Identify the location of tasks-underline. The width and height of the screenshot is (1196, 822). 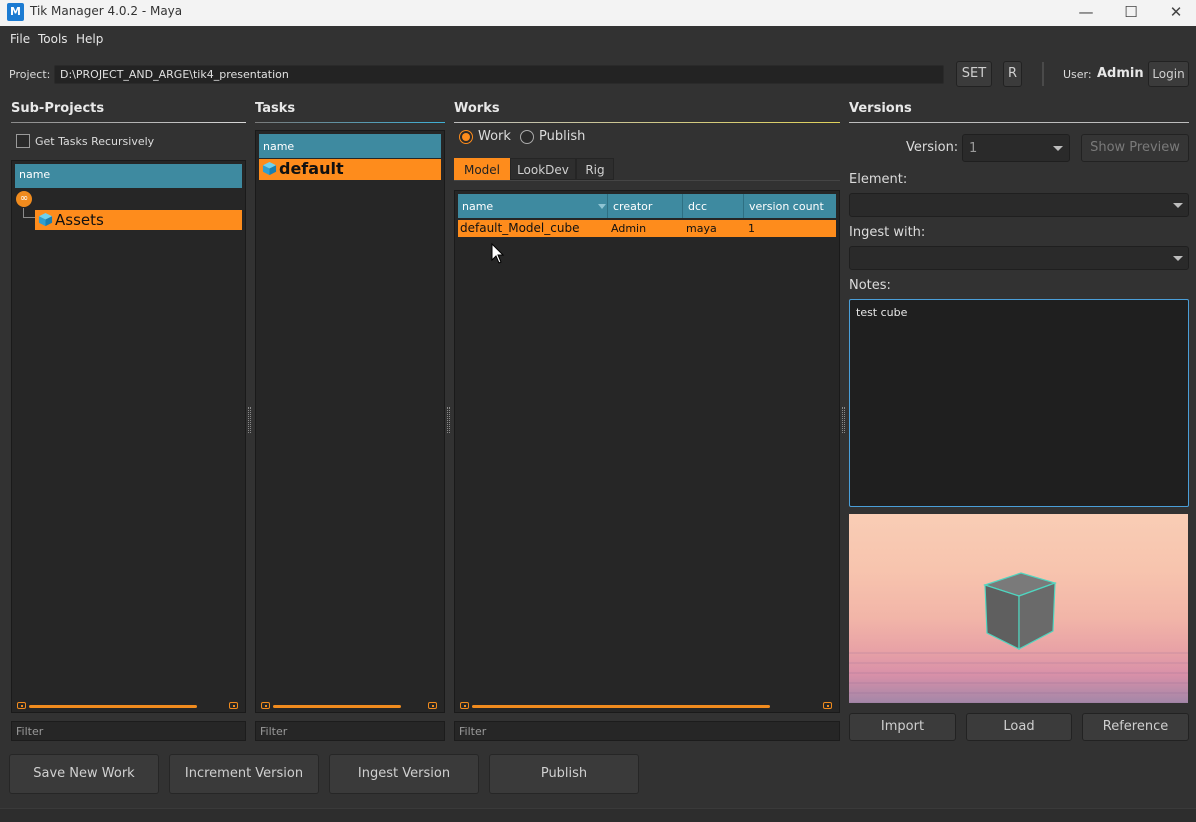
(350, 122).